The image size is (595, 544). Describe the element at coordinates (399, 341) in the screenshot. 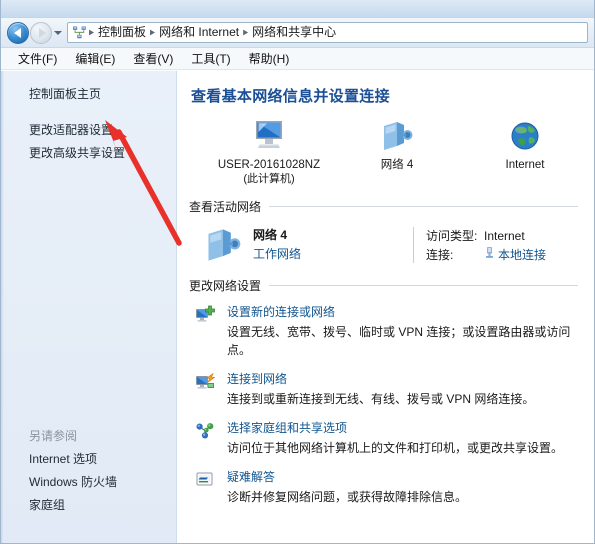

I see `action-description: 设置无线、宽带、拨号、临时或 VPN 连接；或设置路由器或访问点。` at that location.